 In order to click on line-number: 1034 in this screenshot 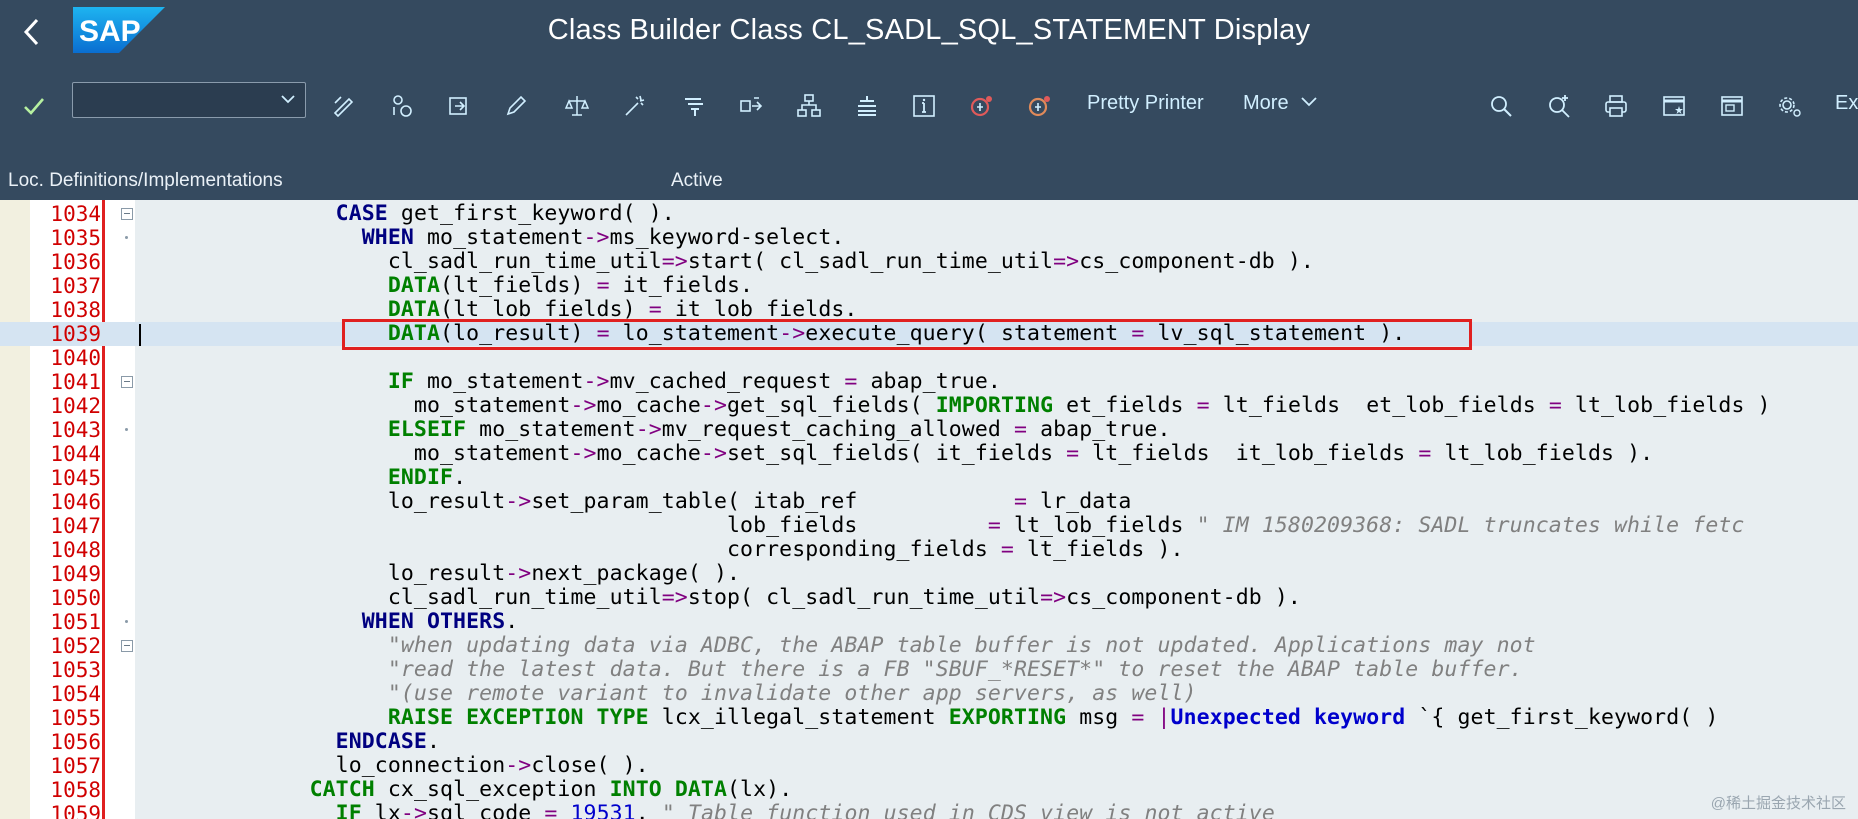, I will do `click(75, 214)`.